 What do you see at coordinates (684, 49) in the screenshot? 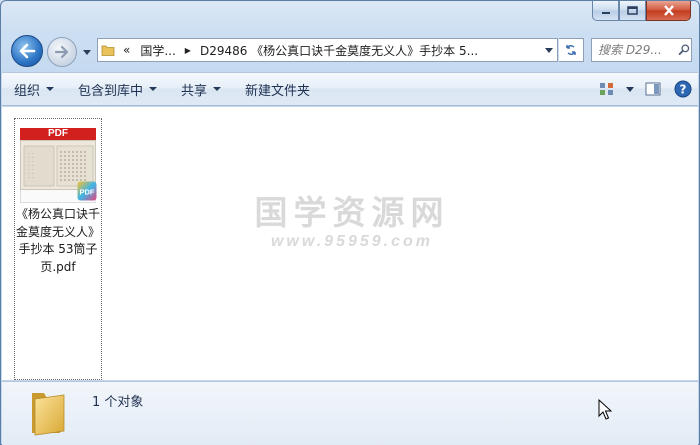
I see `search-icon` at bounding box center [684, 49].